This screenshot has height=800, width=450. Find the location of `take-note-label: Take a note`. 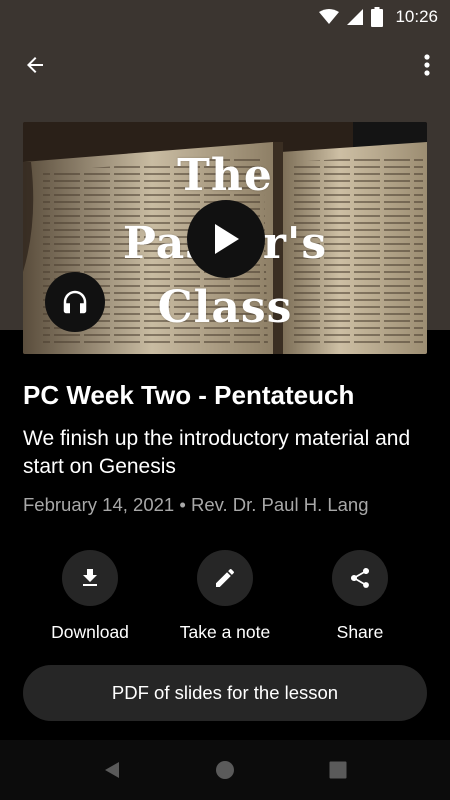

take-note-label: Take a note is located at coordinates (225, 632).